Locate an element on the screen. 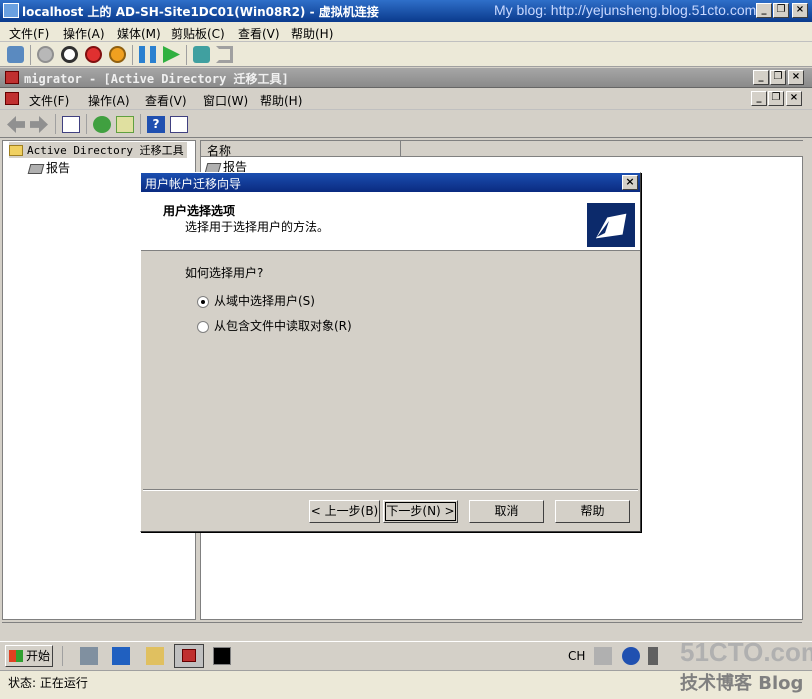  read-from-include-file-label: 从包含文件中读取对象(R) is located at coordinates (283, 326).